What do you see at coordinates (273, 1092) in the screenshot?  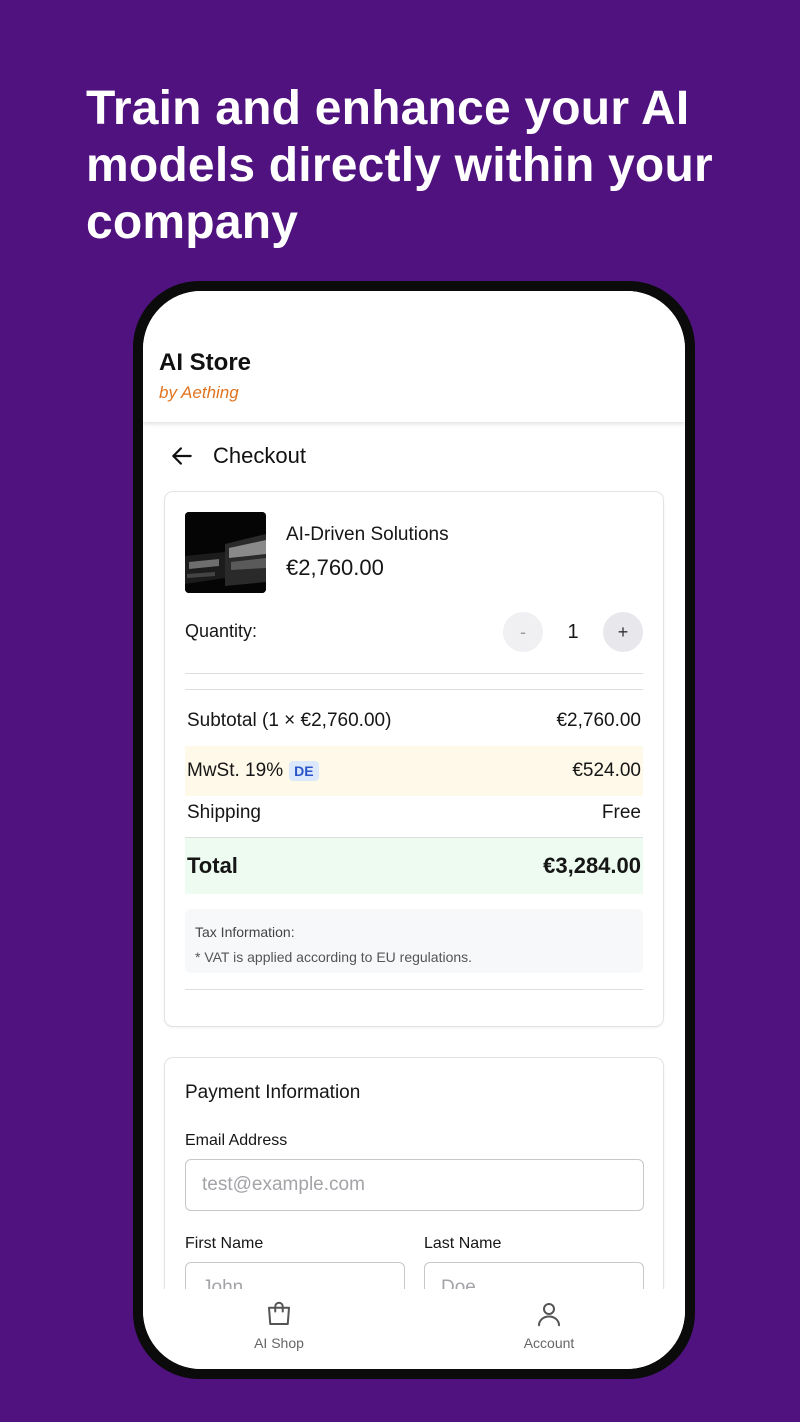 I see `payment-title: Payment Information` at bounding box center [273, 1092].